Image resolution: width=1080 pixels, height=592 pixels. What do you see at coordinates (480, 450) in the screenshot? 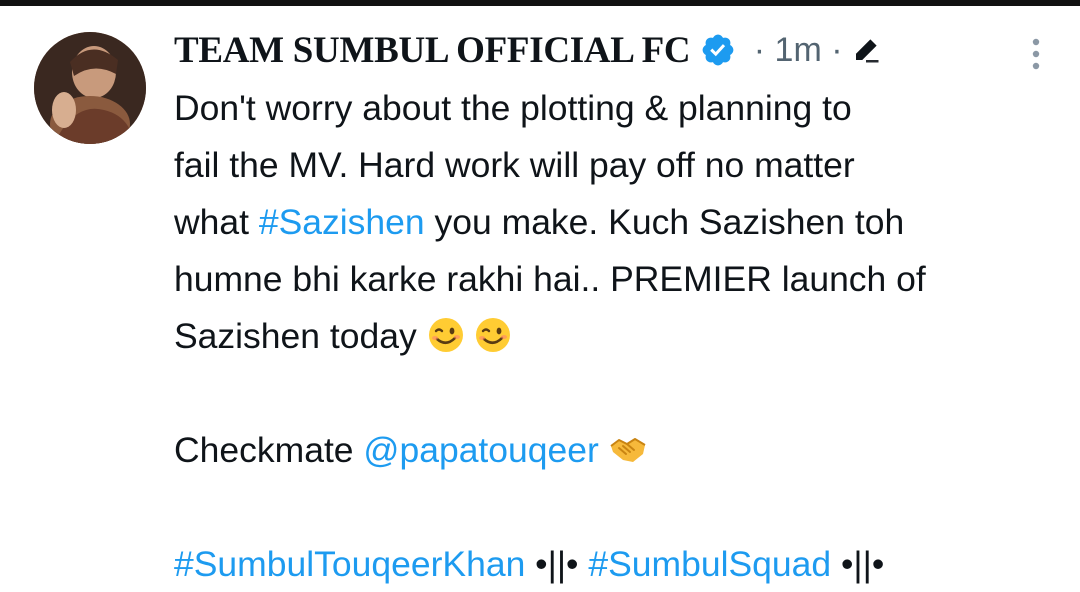
I see `mention-link: @papatouqeer` at bounding box center [480, 450].